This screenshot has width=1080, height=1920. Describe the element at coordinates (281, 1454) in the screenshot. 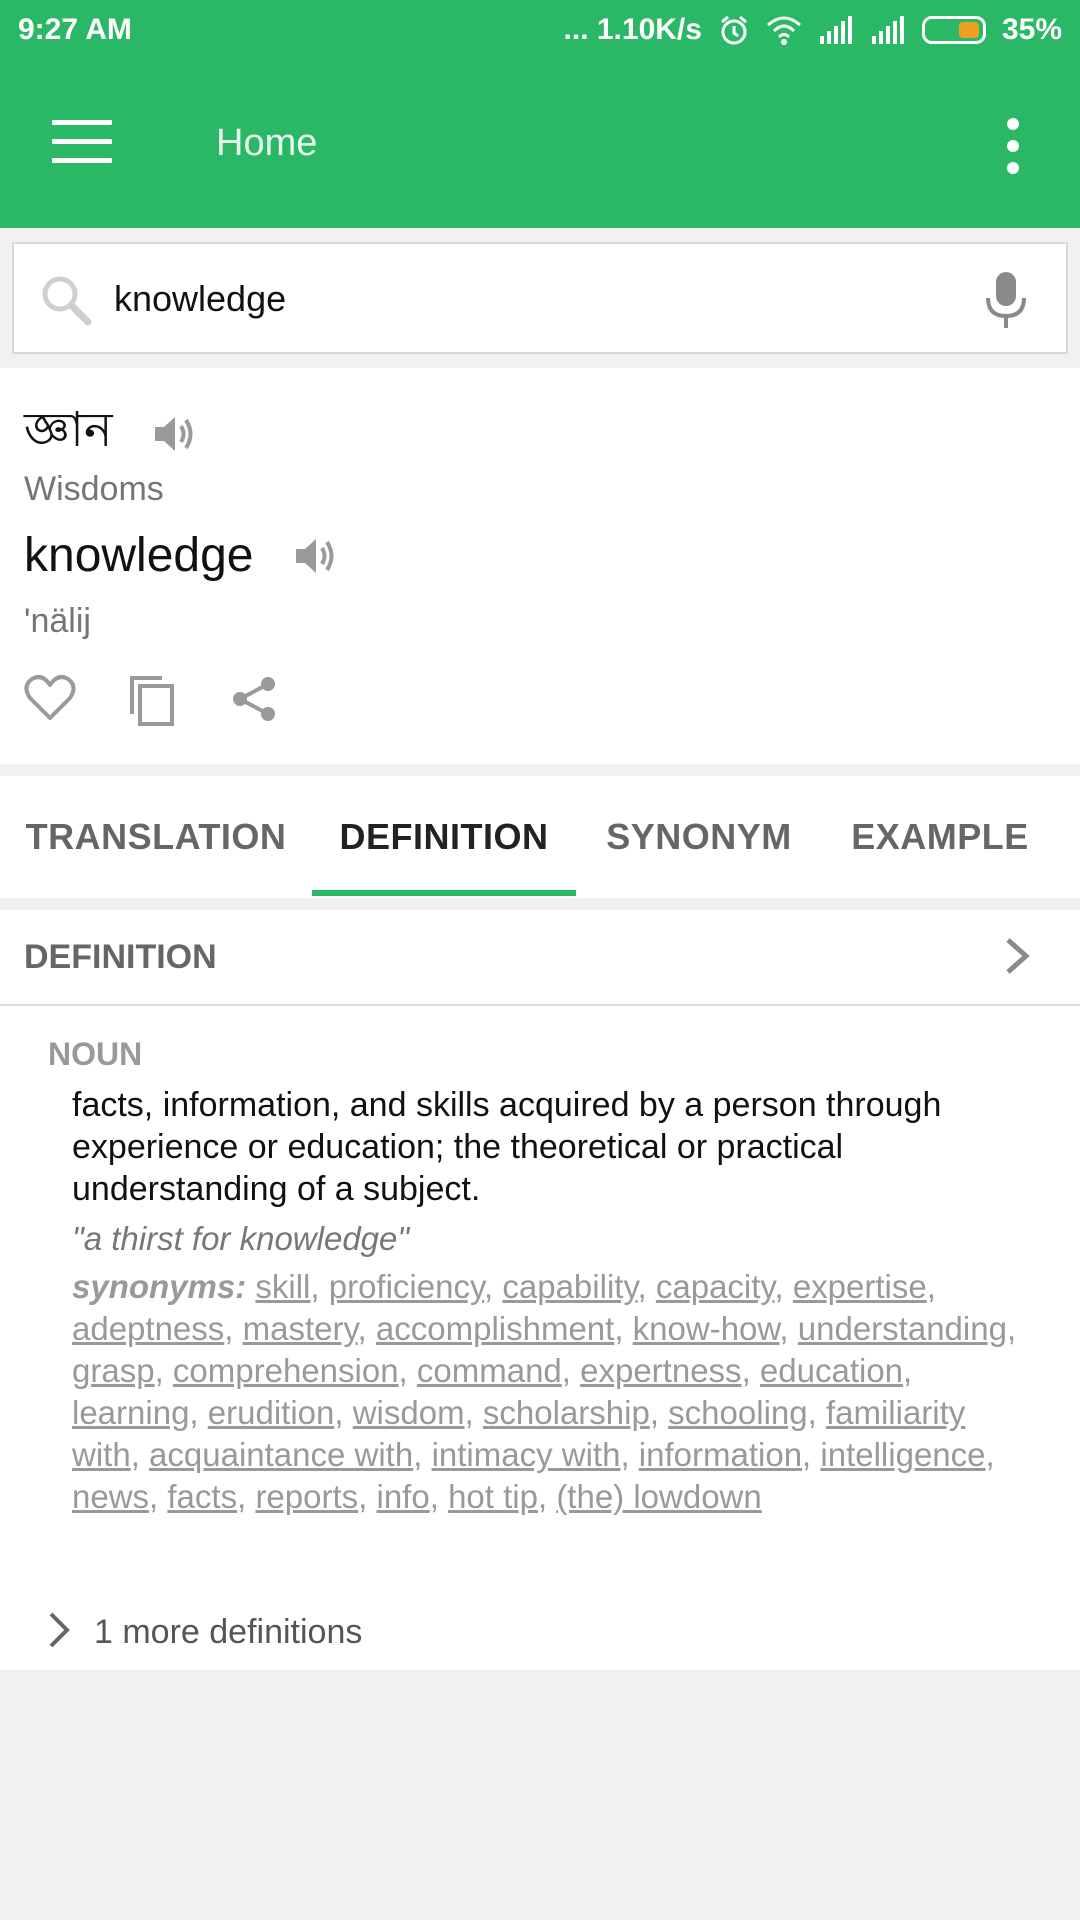

I see `synonym-link: acquaintance with` at that location.